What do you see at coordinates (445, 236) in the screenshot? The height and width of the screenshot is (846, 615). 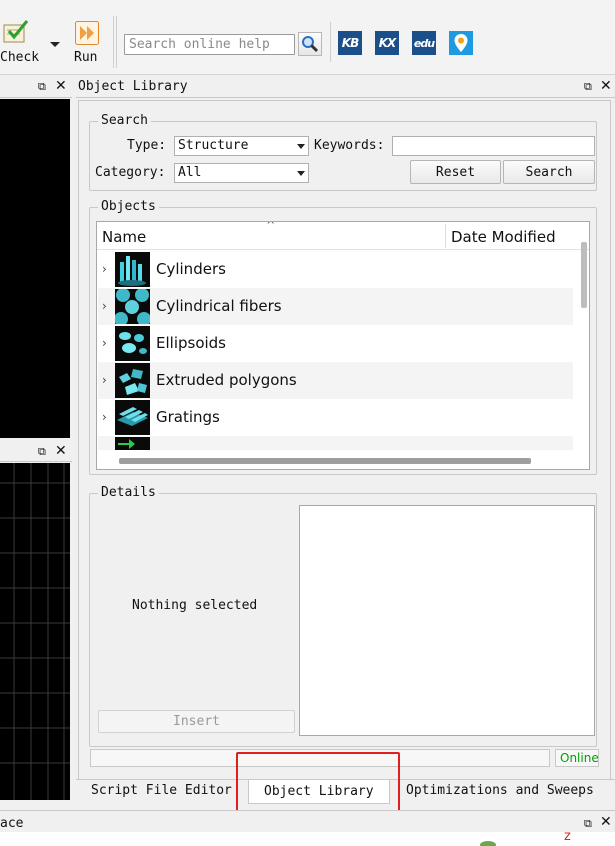 I see `column-divider` at bounding box center [445, 236].